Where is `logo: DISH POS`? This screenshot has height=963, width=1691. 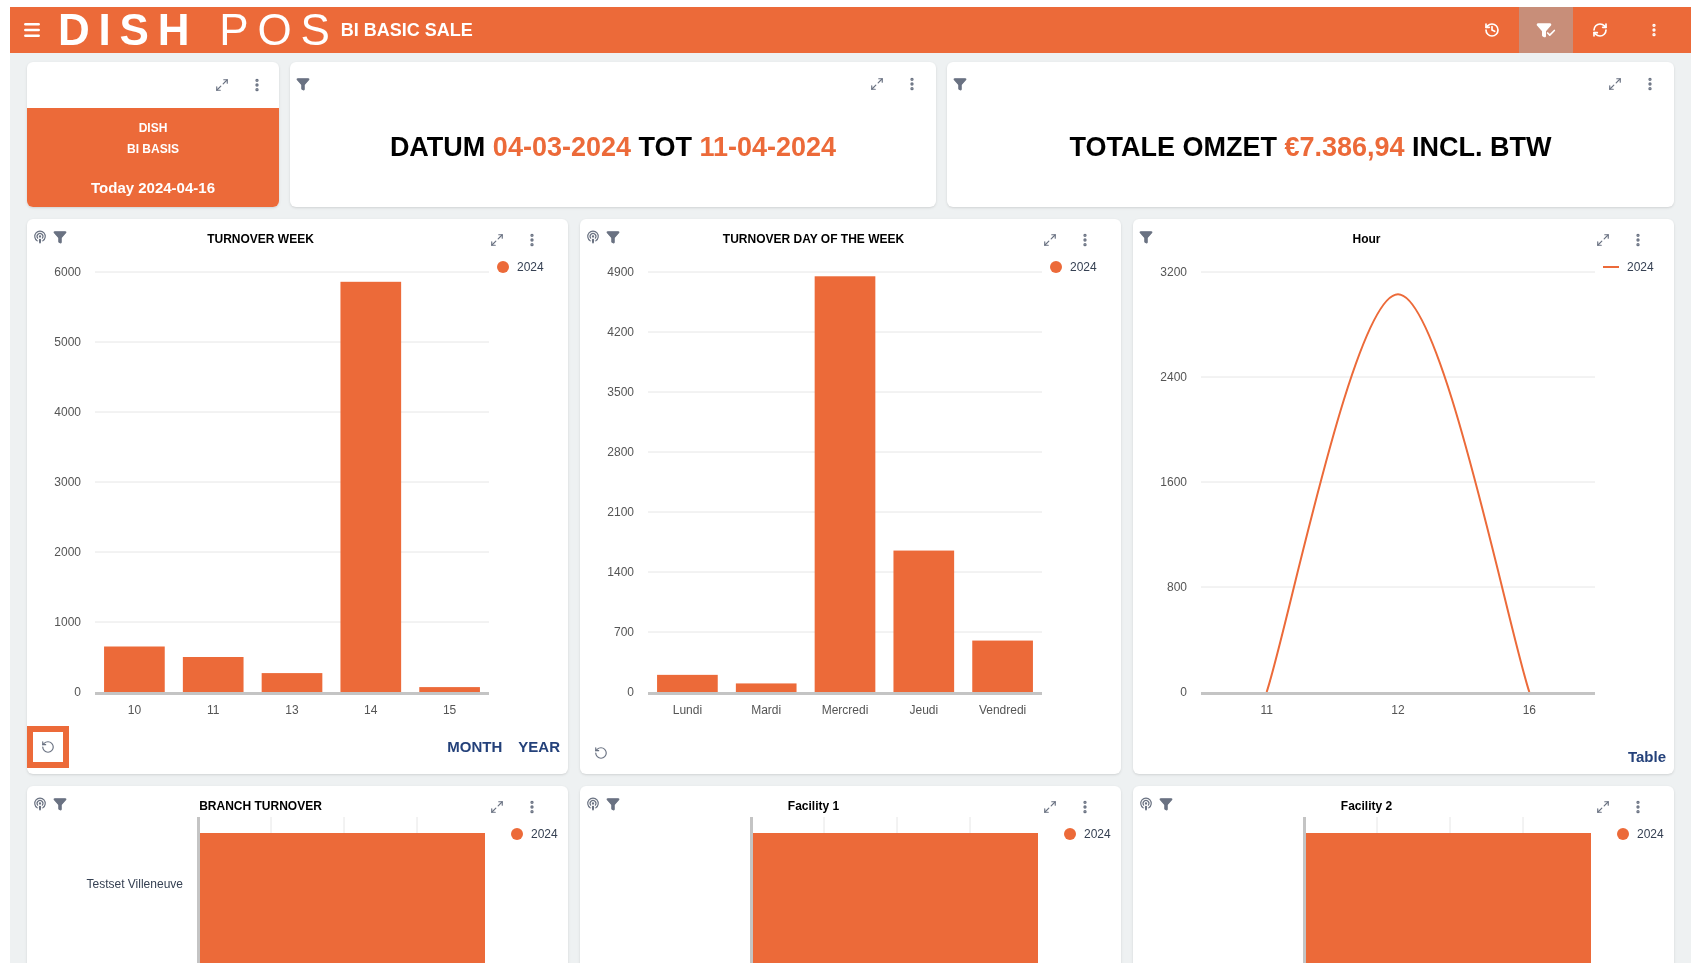
logo: DISH POS is located at coordinates (198, 30).